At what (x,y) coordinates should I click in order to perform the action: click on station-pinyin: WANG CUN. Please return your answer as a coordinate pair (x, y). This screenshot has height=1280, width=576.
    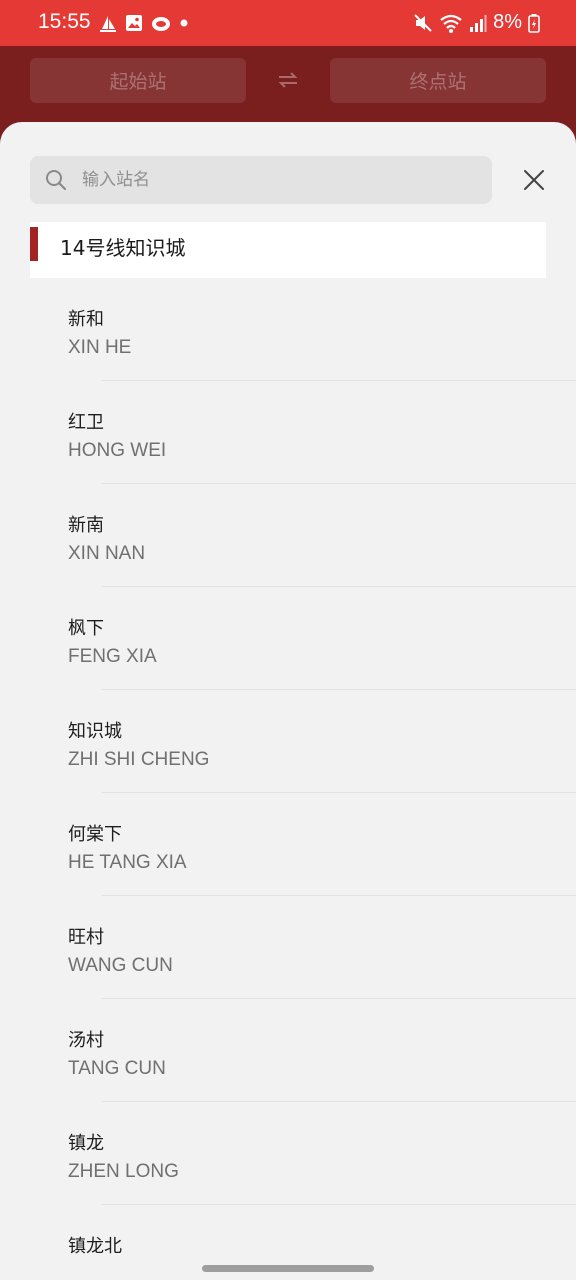
    Looking at the image, I should click on (120, 965).